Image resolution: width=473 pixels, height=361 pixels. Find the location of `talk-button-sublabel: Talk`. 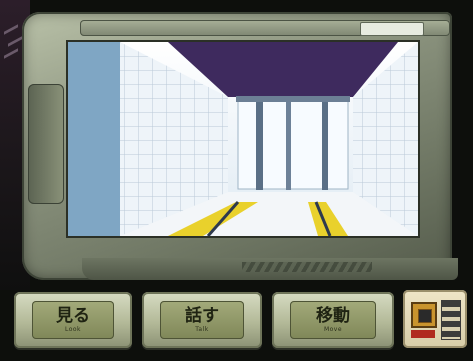

talk-button-sublabel: Talk is located at coordinates (202, 329).